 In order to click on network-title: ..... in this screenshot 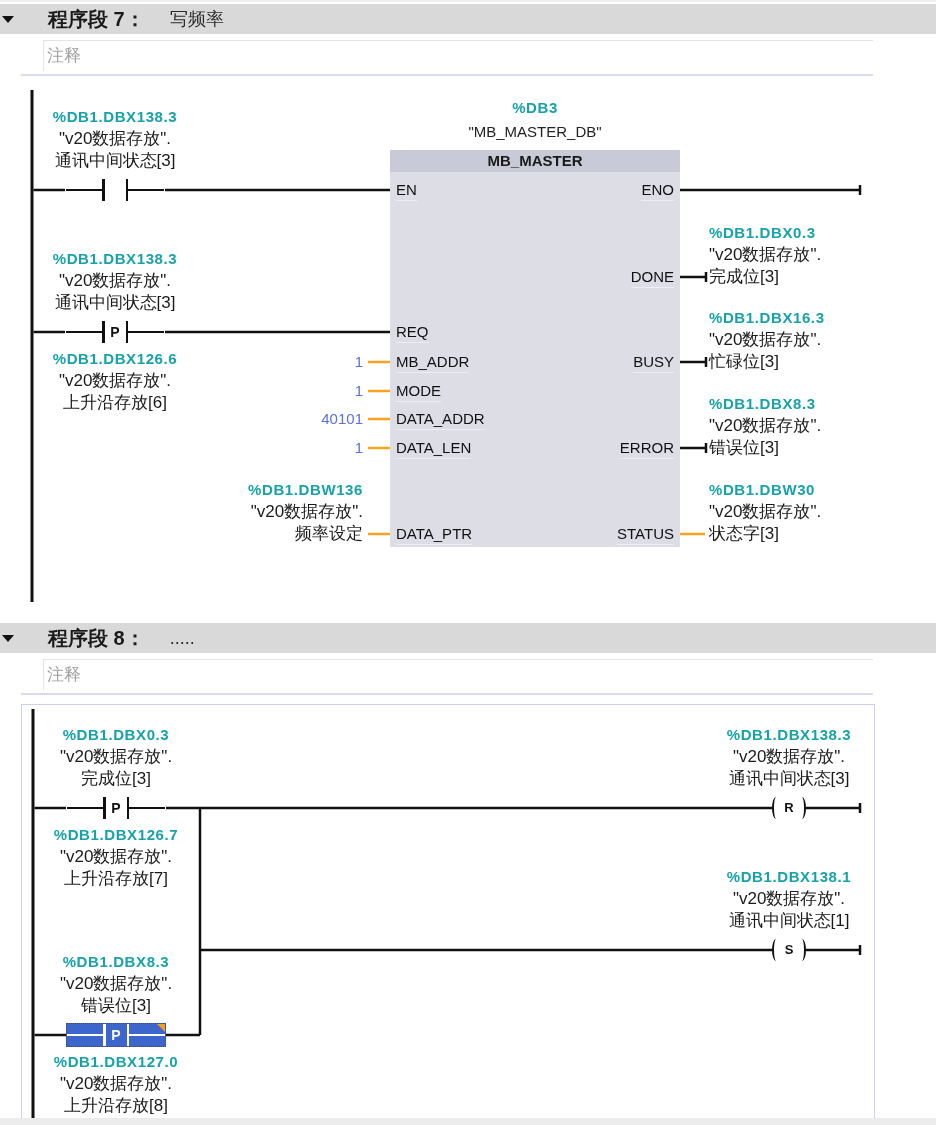, I will do `click(182, 638)`.